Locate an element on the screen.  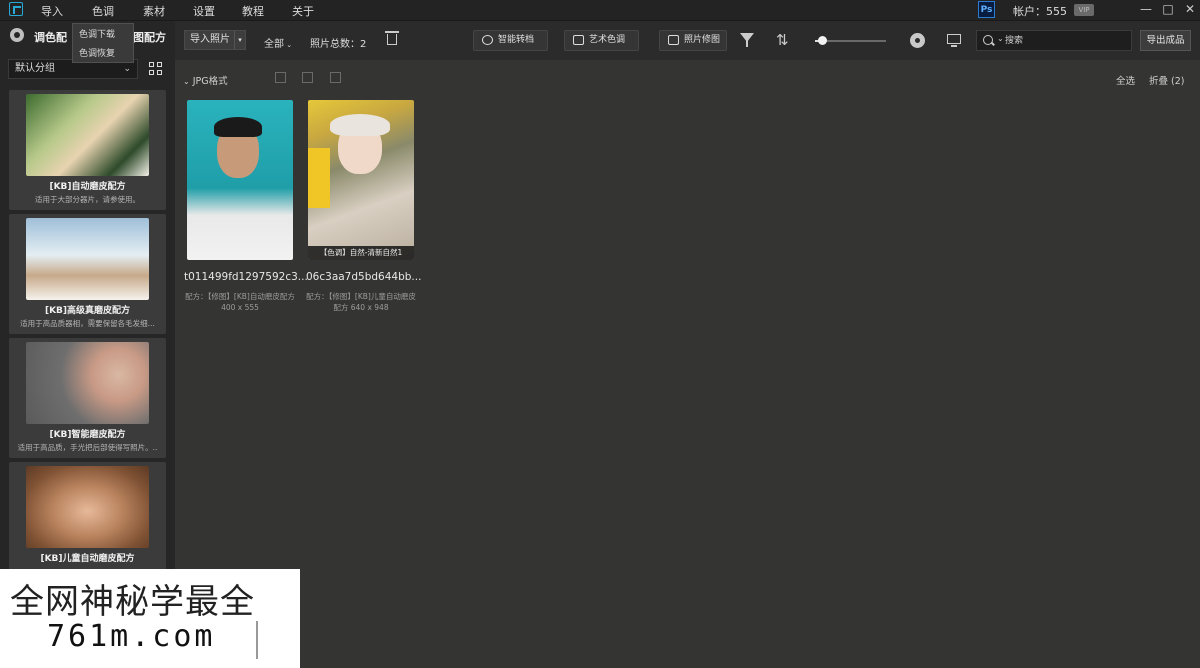
photo-meta: 配方：【修图】[KB]自动磨皮配方 400 x 555 is located at coordinates (240, 302).